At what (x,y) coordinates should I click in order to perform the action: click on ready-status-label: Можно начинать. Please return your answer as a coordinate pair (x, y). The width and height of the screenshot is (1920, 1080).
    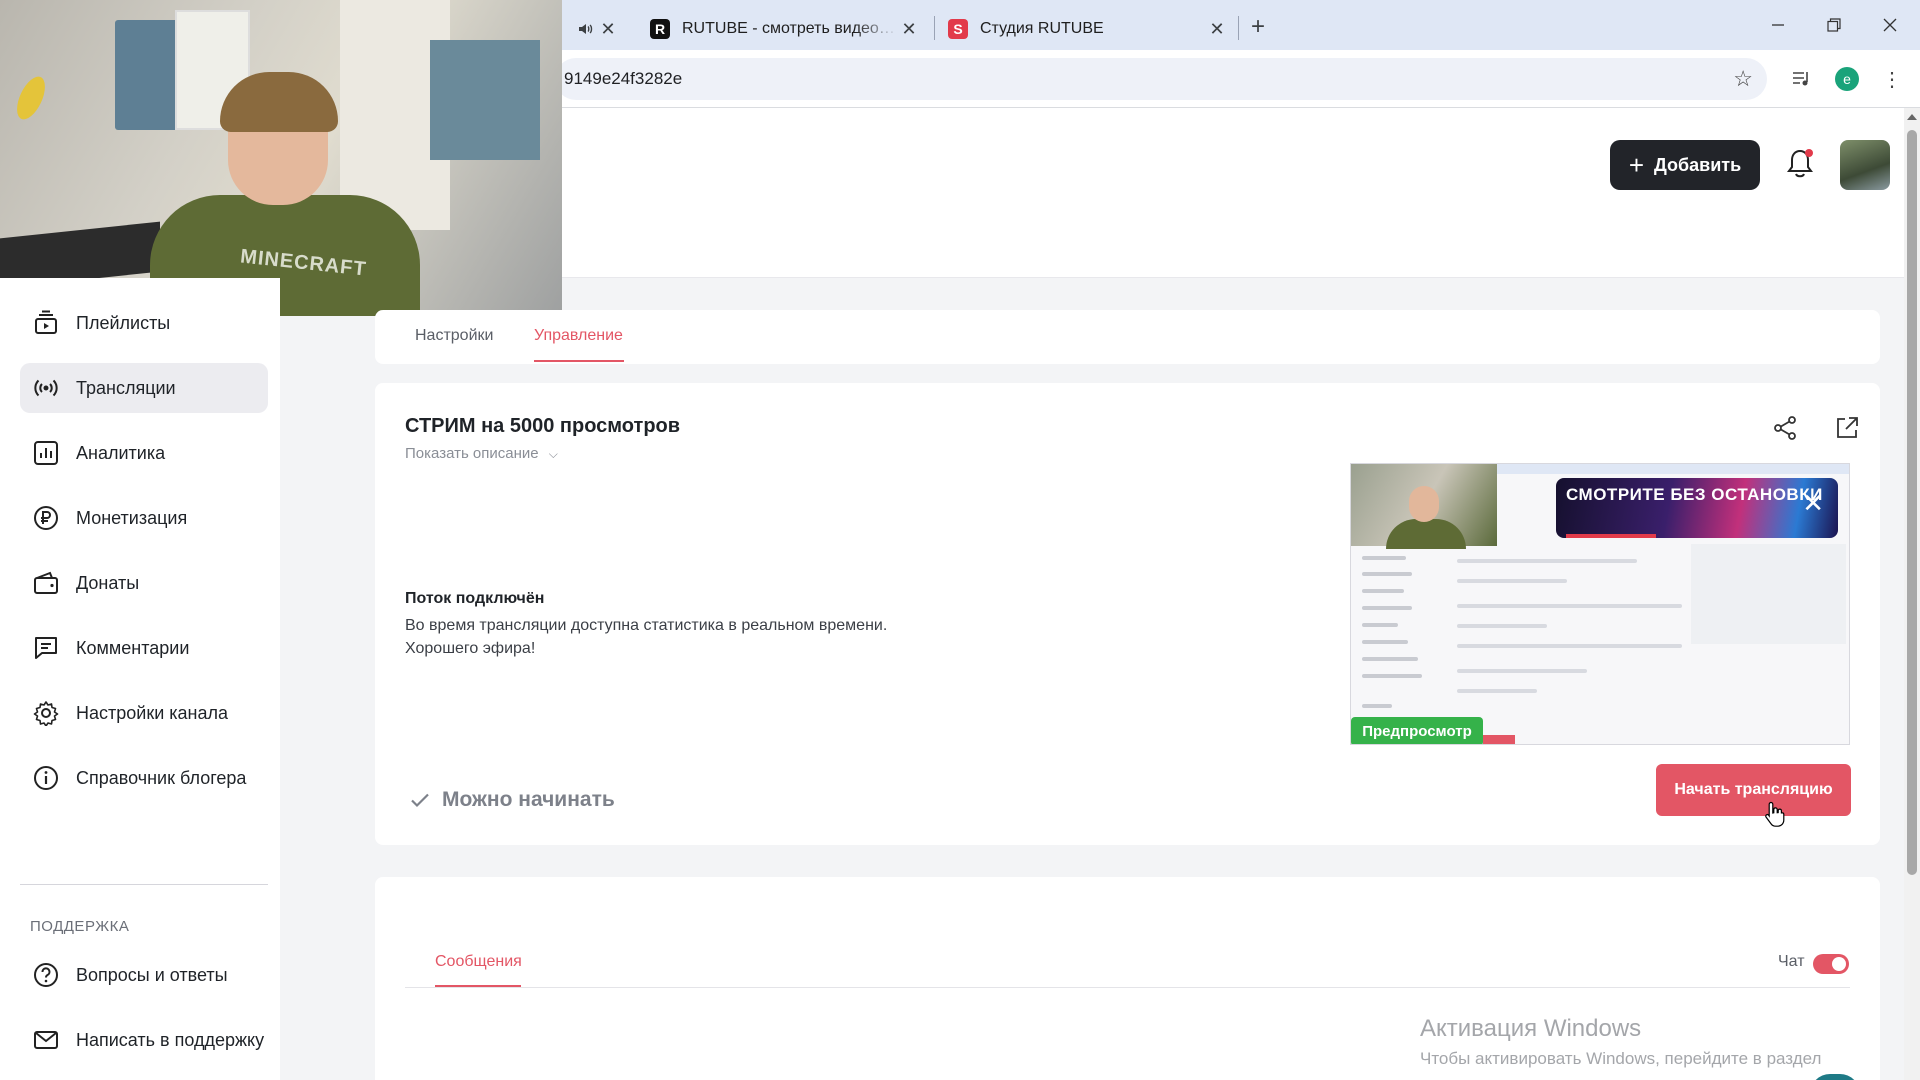
    Looking at the image, I should click on (528, 799).